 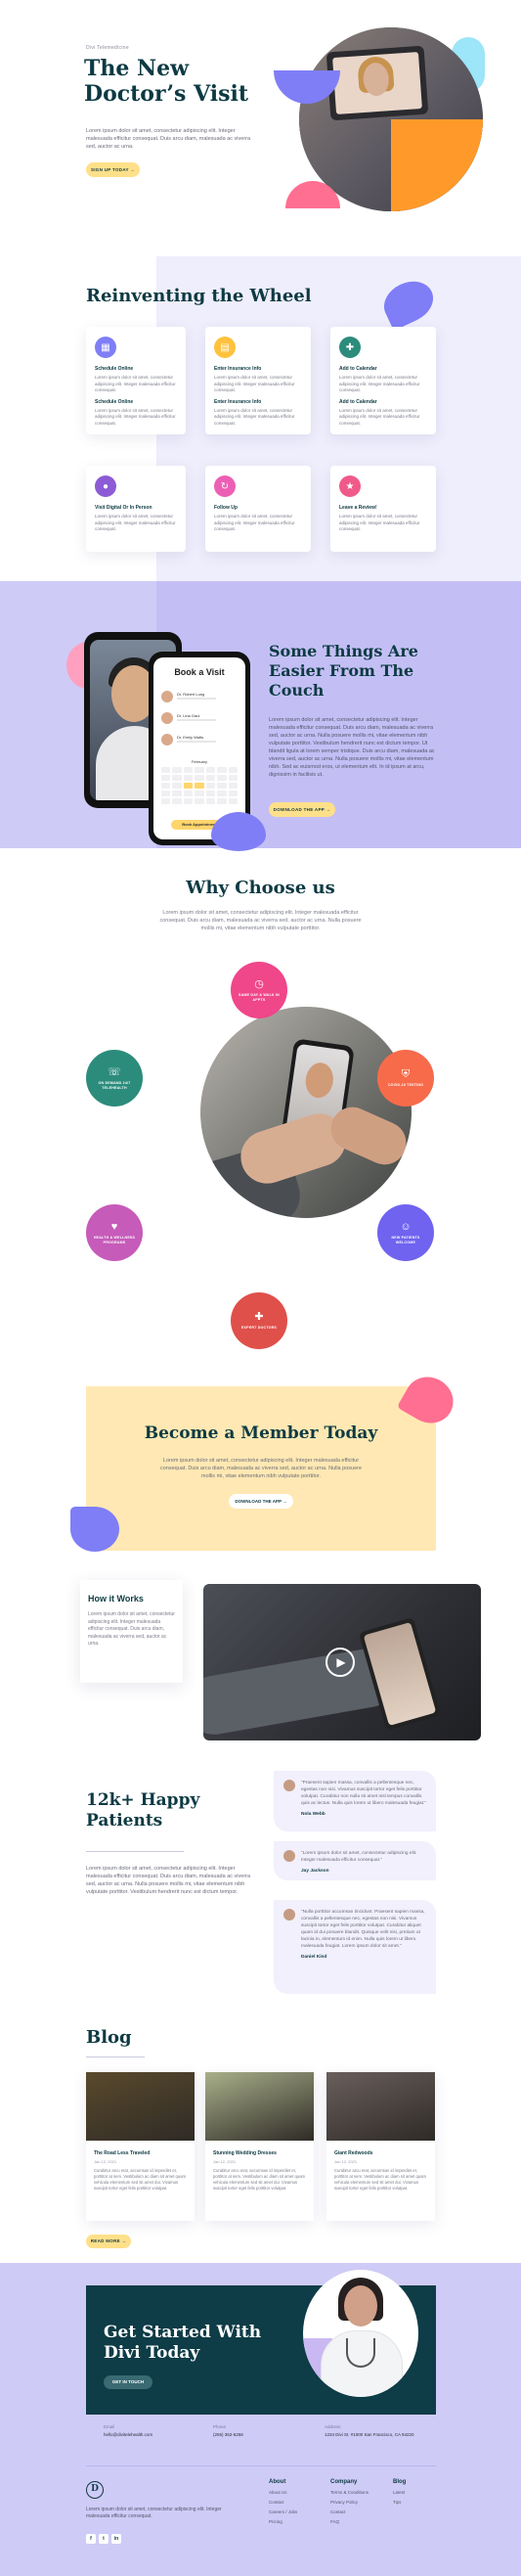 I want to click on blog-post-title: Stunning Wedding Dresses, so click(x=259, y=2153).